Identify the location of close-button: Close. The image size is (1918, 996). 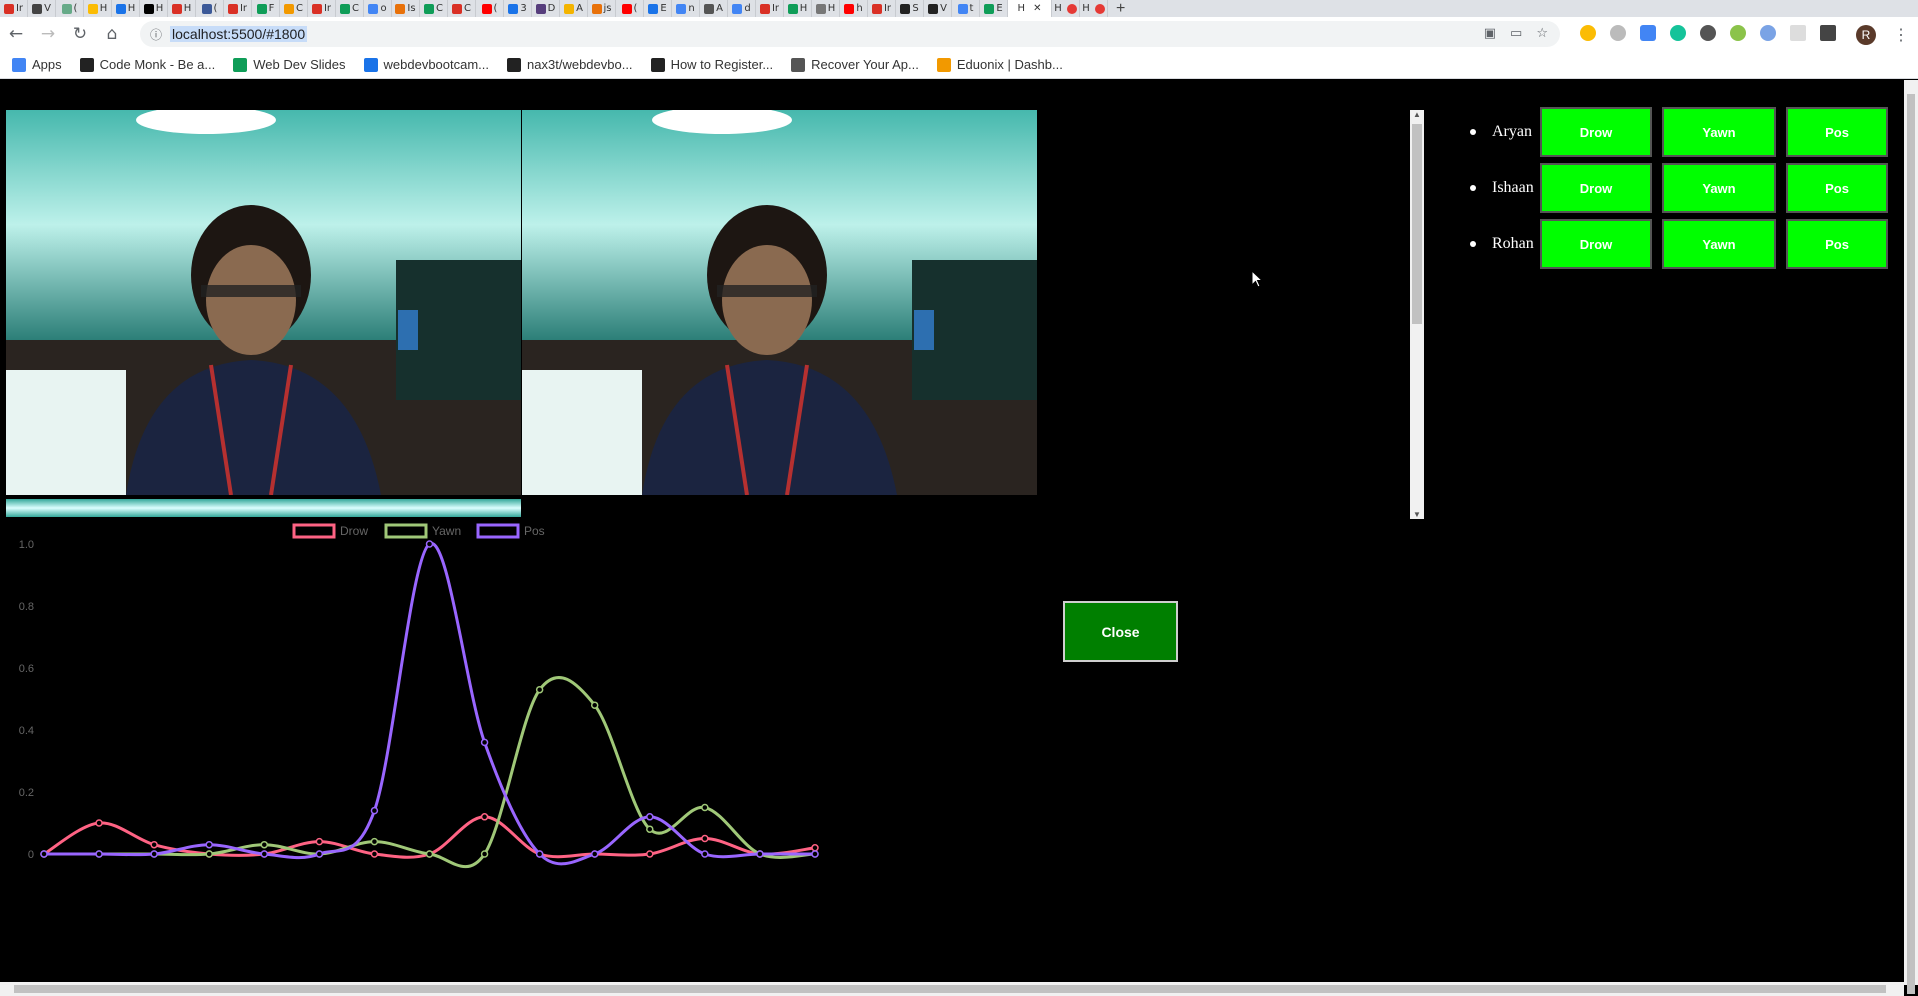
(1120, 631).